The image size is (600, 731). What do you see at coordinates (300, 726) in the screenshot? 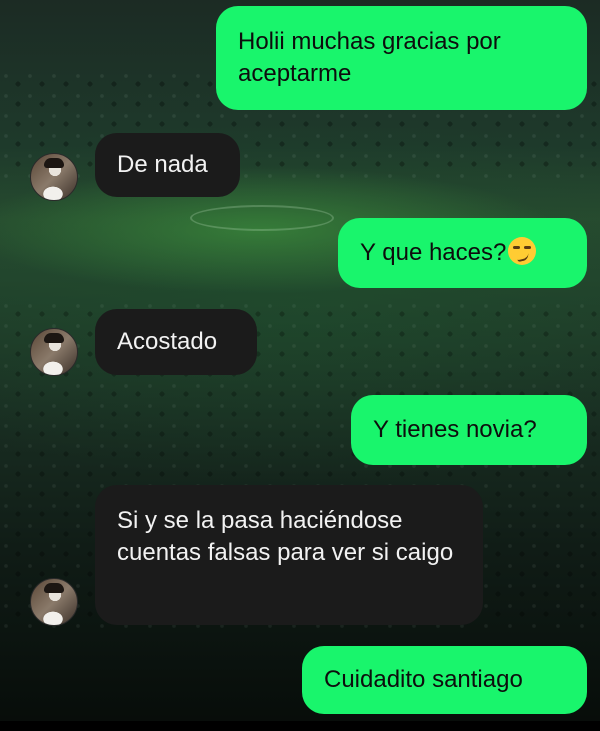
I see `bottom-edge` at bounding box center [300, 726].